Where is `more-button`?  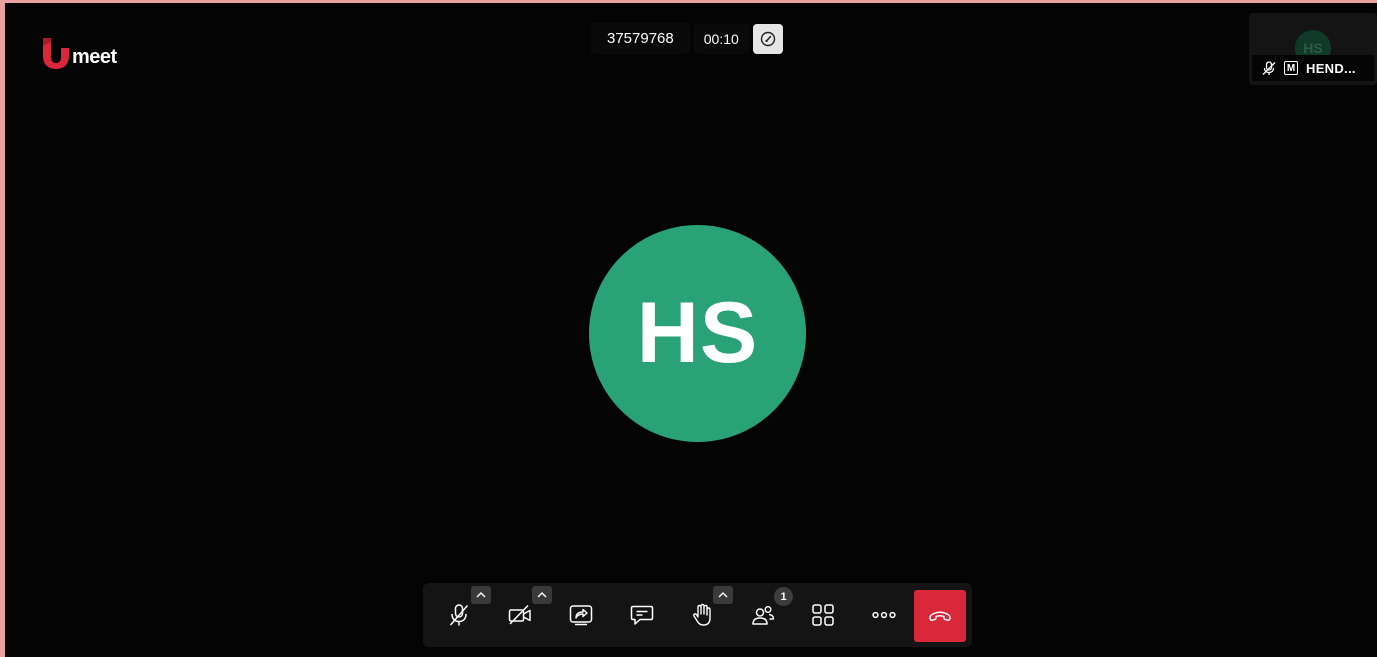
more-button is located at coordinates (884, 615).